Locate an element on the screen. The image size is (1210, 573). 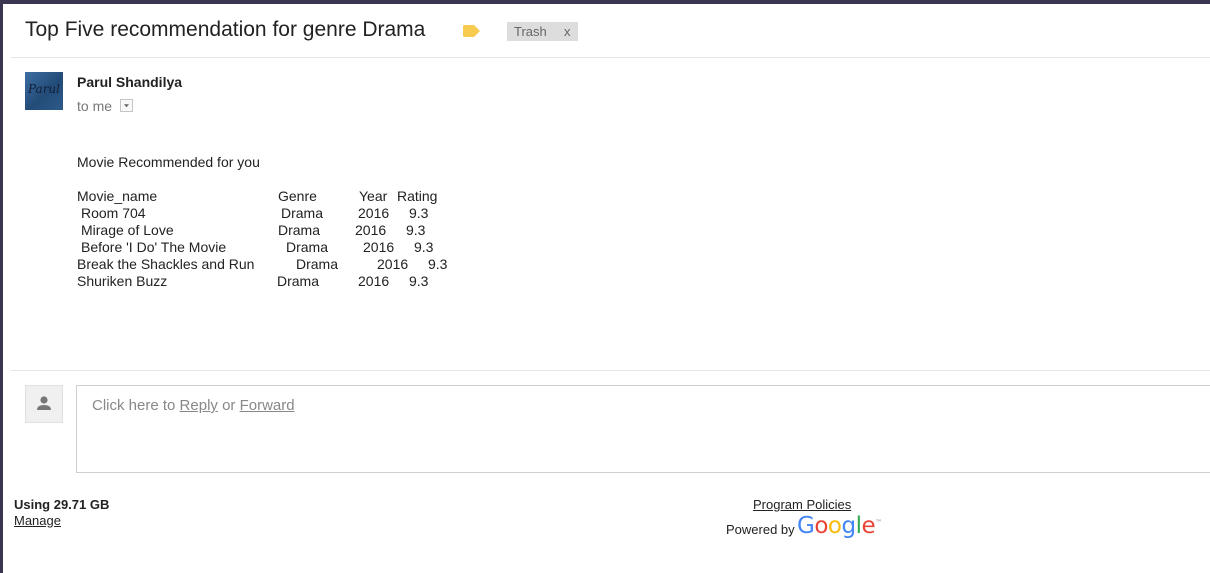
intro-text: Movie Recommended for you is located at coordinates (168, 162).